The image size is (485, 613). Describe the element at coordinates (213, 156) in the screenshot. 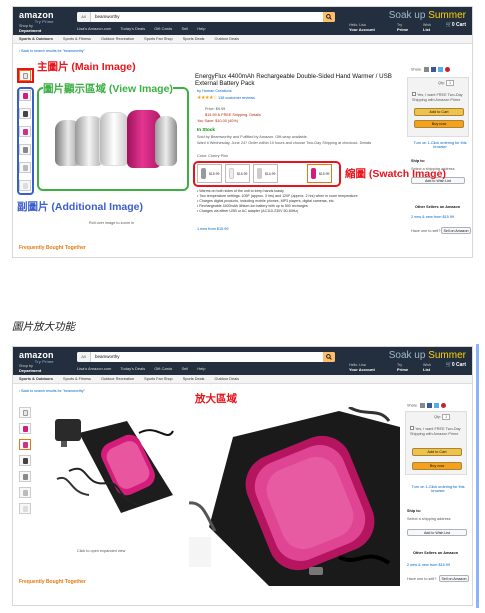

I see `color-label: Color: Cherry Pink` at that location.